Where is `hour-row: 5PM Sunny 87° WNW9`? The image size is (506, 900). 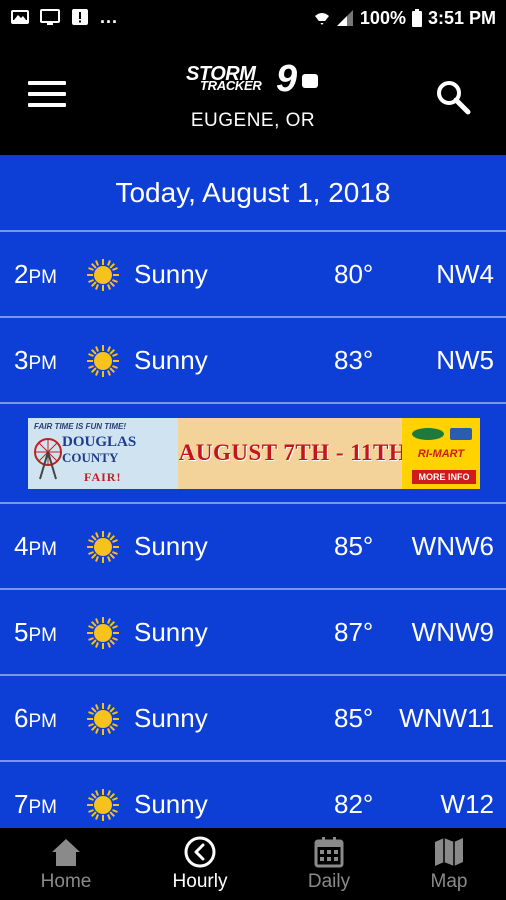
hour-row: 5PM Sunny 87° WNW9 is located at coordinates (253, 633).